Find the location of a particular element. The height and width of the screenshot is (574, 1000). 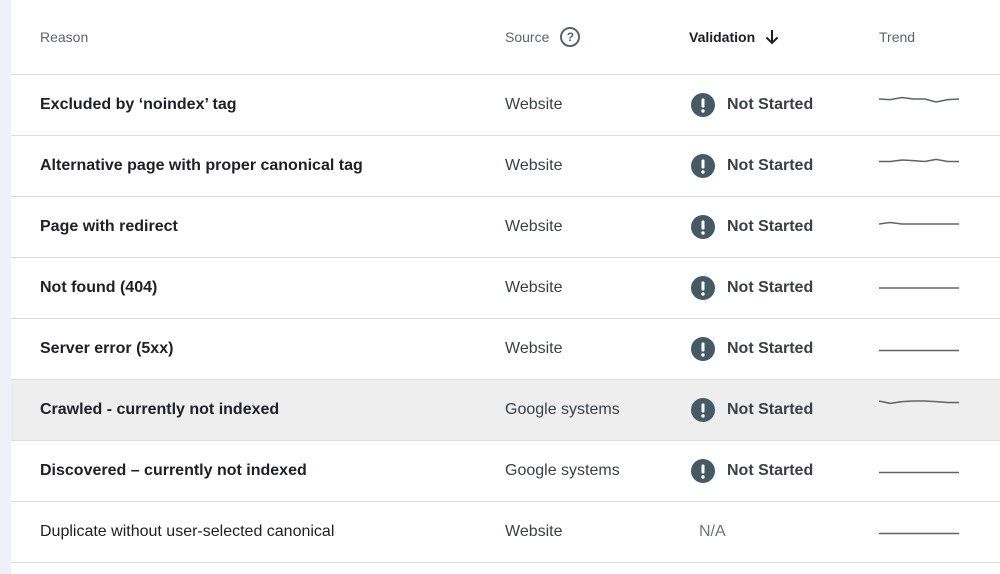

table-row: Server error (5xx) Website Not Started is located at coordinates (505, 349).